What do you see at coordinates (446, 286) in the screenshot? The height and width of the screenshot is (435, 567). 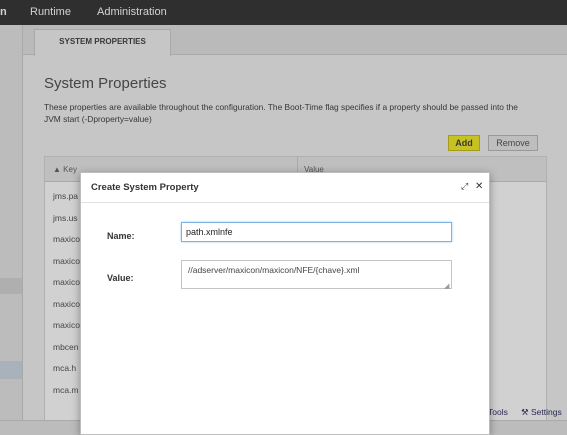 I see `resize-grip-icon: ◢` at bounding box center [446, 286].